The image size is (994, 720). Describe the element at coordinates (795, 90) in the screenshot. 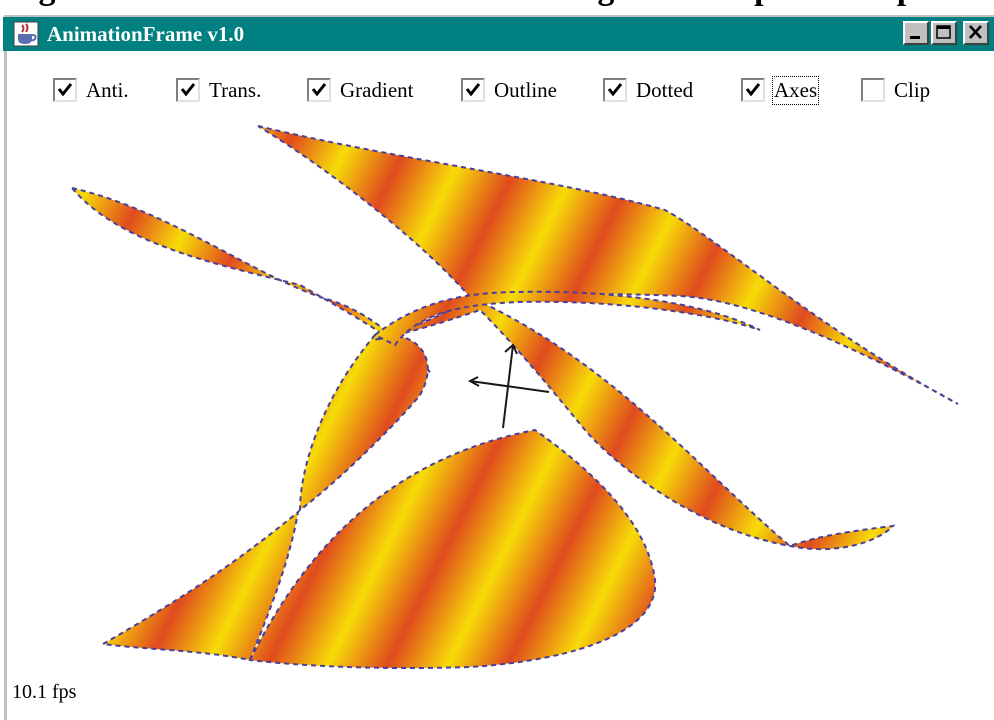

I see `option-label: Axes` at that location.